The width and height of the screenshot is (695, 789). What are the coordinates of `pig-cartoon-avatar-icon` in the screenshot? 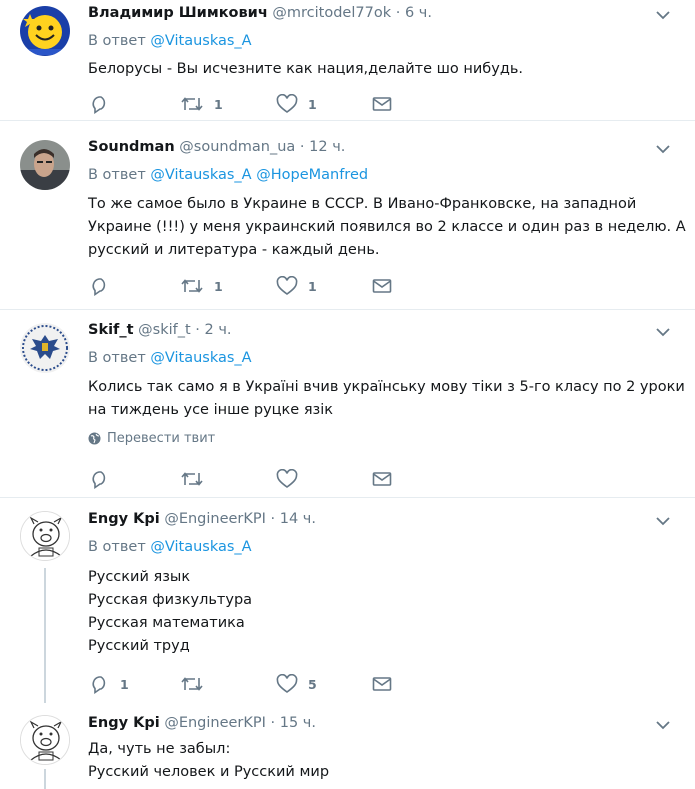 It's located at (45, 740).